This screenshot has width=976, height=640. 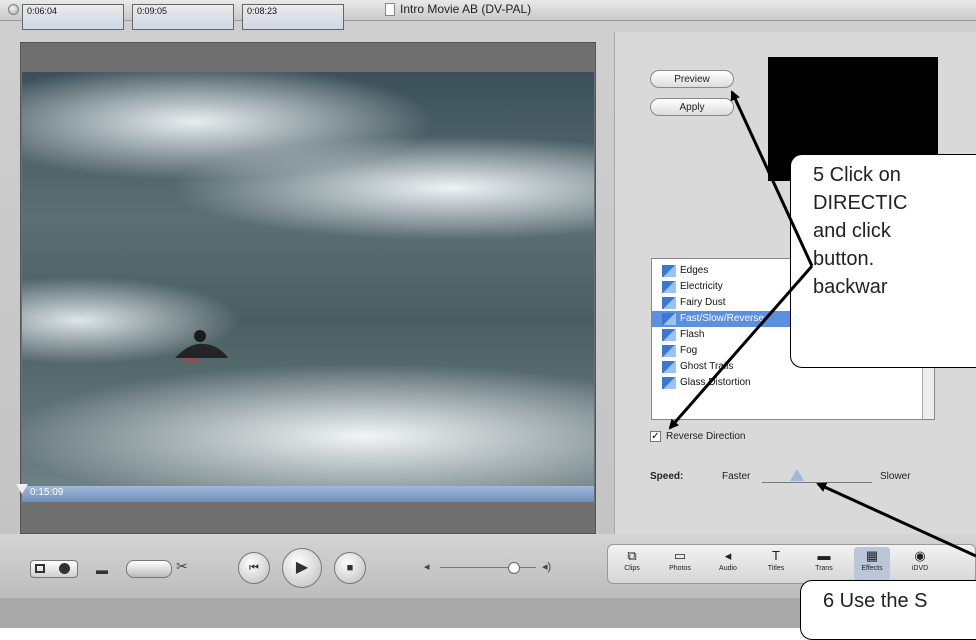 What do you see at coordinates (772, 178) in the screenshot?
I see `arrow-to-preview` at bounding box center [772, 178].